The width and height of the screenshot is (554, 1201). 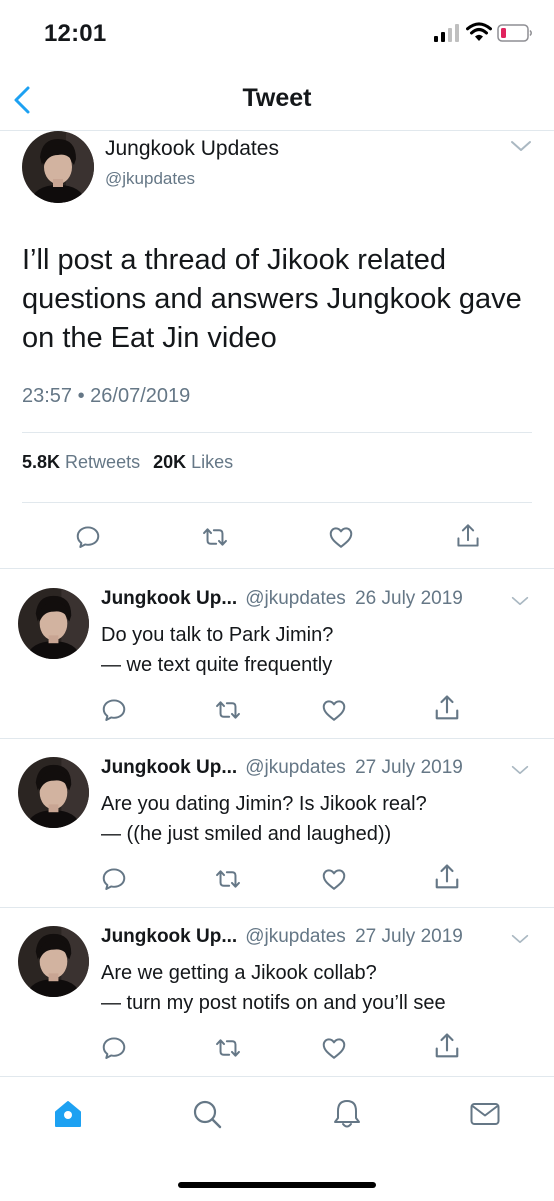 What do you see at coordinates (264, 804) in the screenshot?
I see `reply-text-line: Are you dating Jimin? Is Jikook real?` at bounding box center [264, 804].